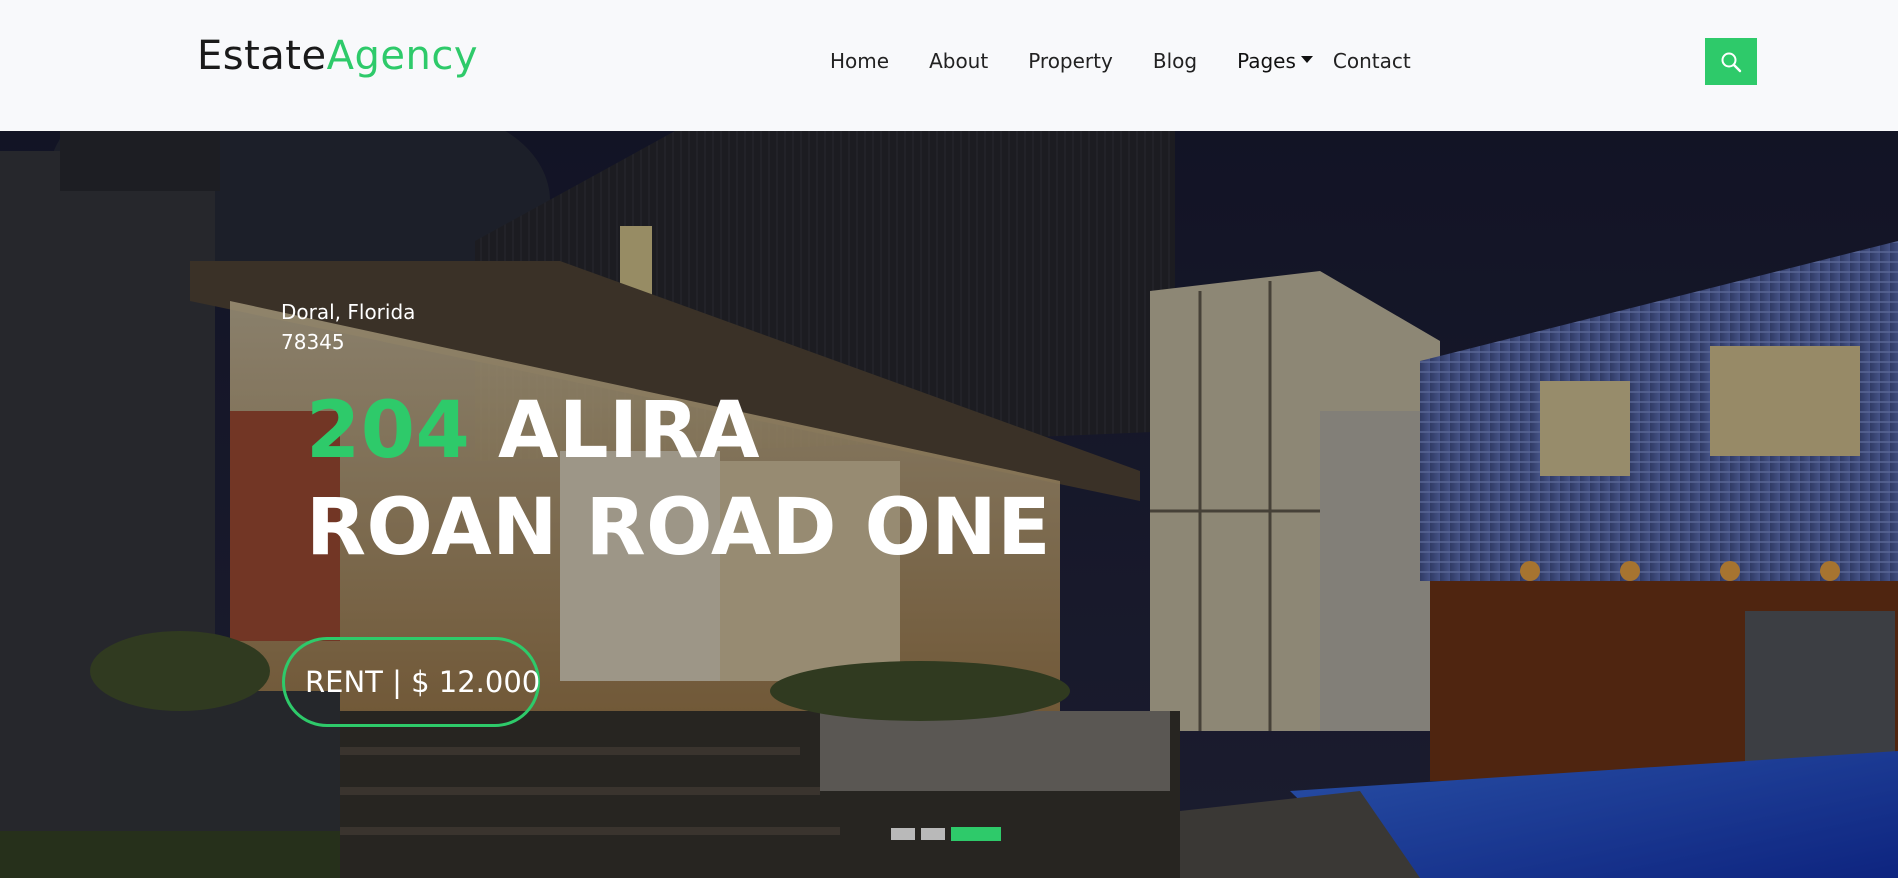  What do you see at coordinates (1266, 61) in the screenshot?
I see `nav-item-pages-label: Pages` at bounding box center [1266, 61].